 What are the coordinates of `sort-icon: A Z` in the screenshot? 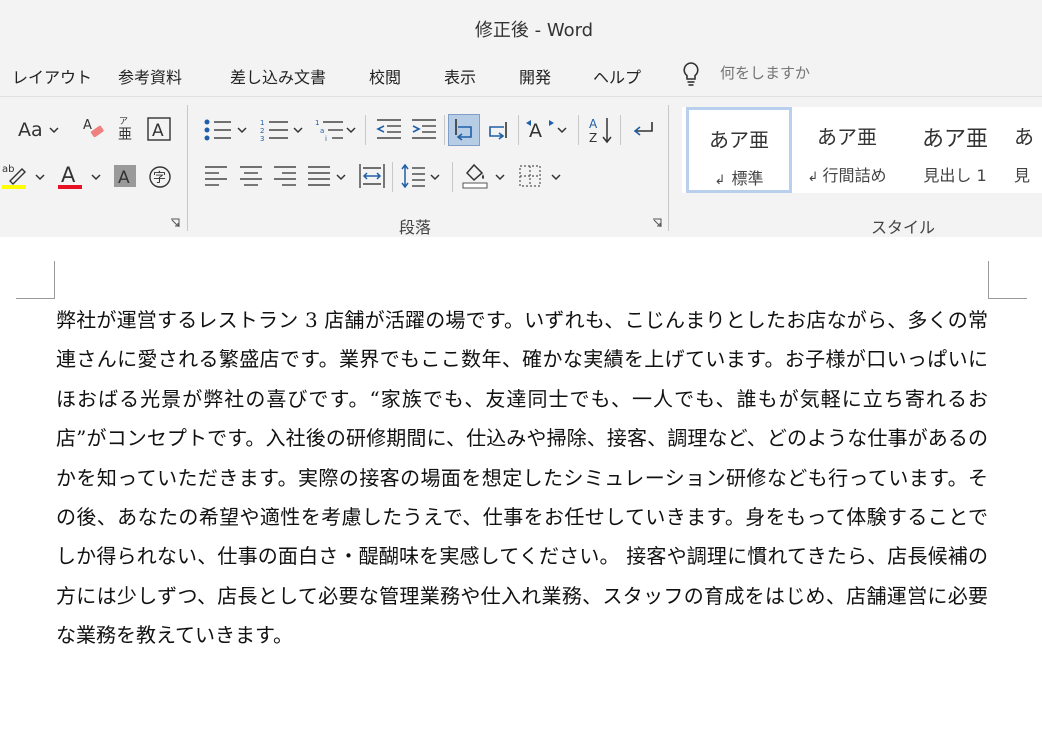 It's located at (601, 130).